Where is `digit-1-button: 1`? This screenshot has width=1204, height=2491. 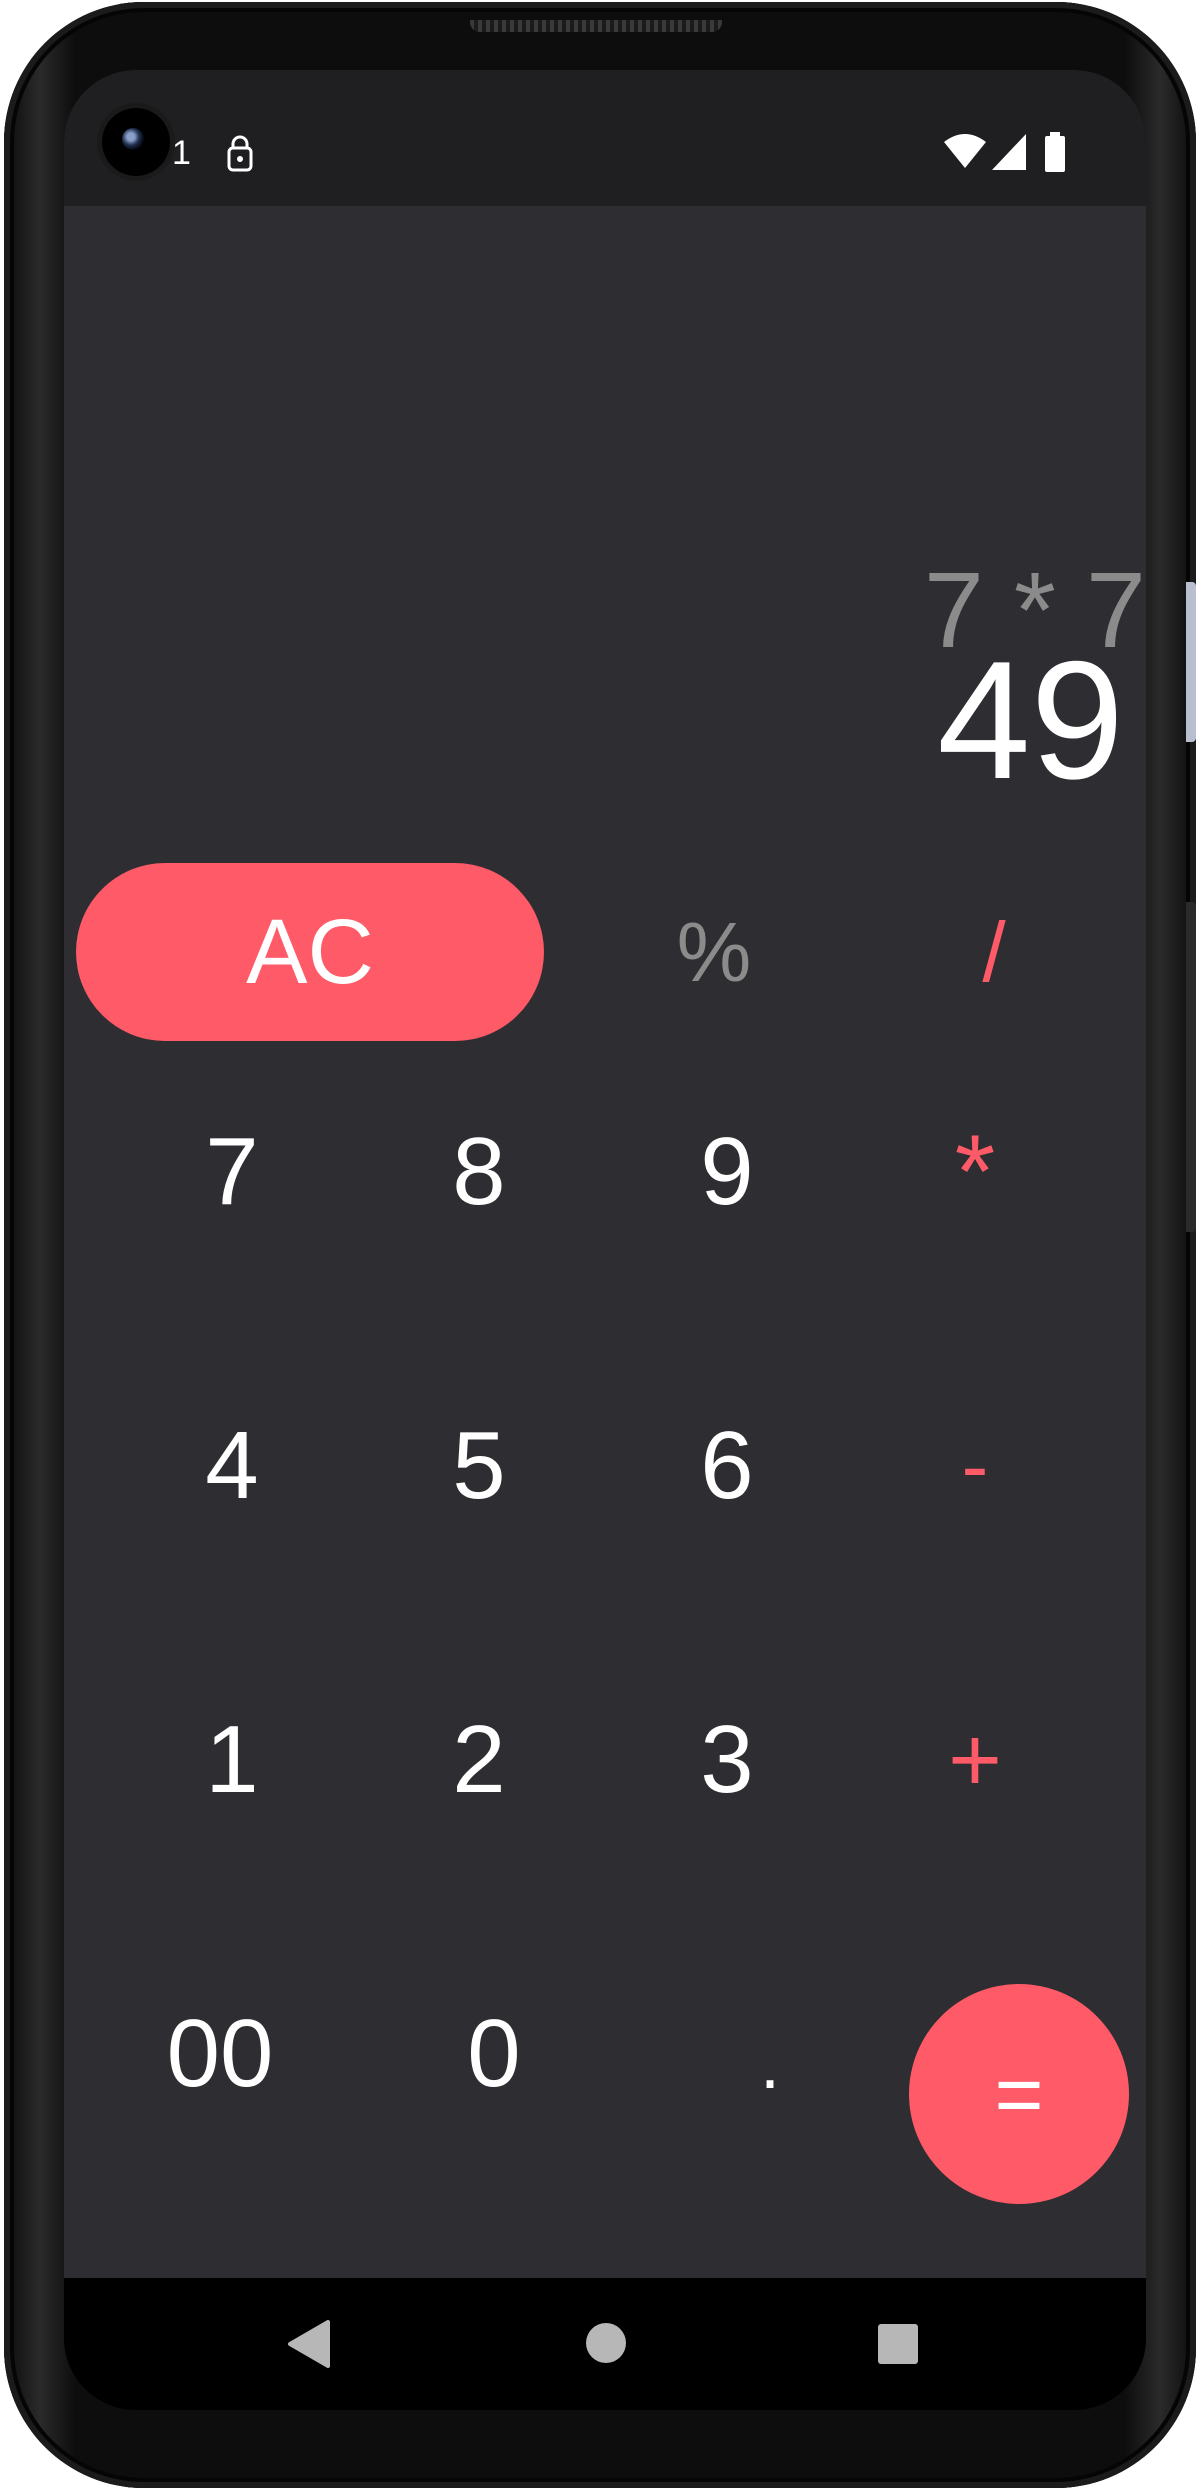
digit-1-button: 1 is located at coordinates (232, 1760).